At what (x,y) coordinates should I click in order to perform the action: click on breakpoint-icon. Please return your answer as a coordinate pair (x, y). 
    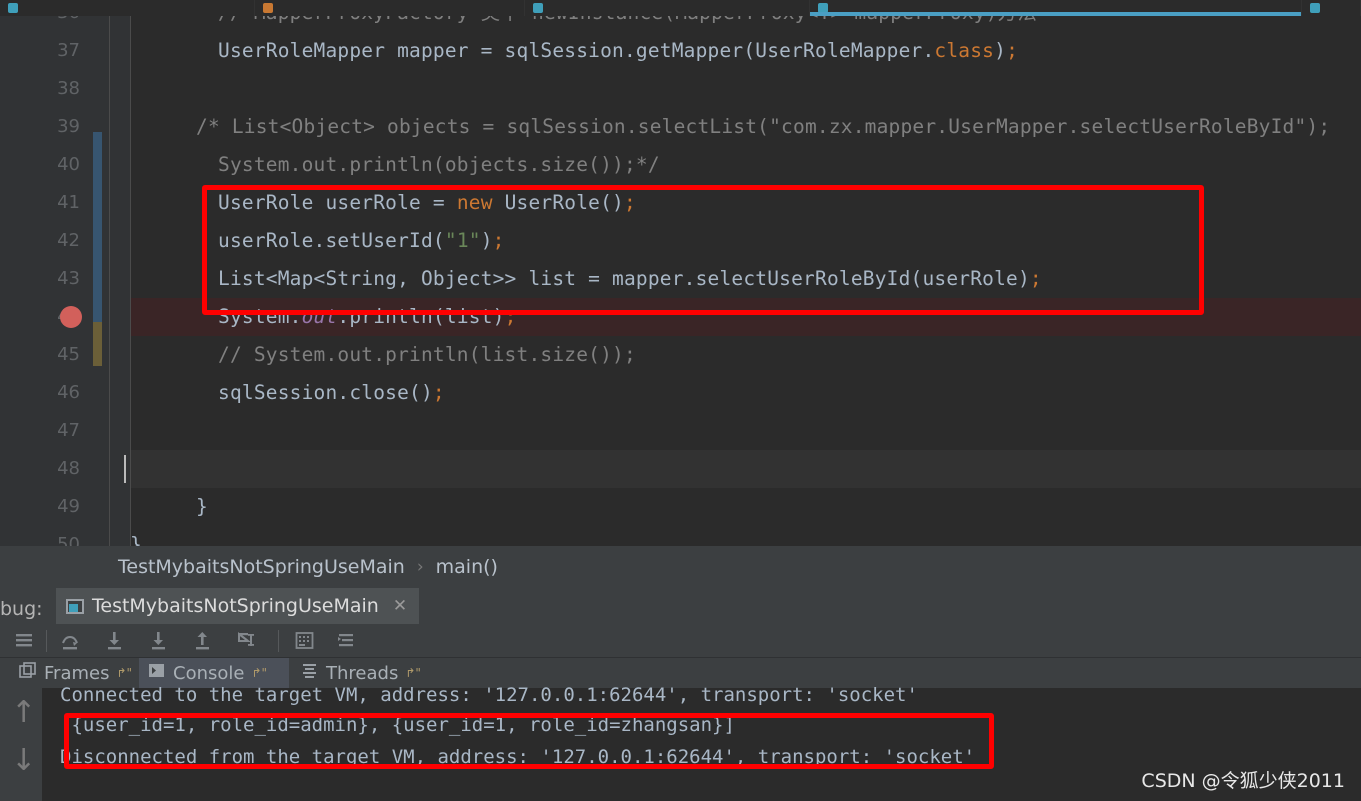
    Looking at the image, I should click on (71, 317).